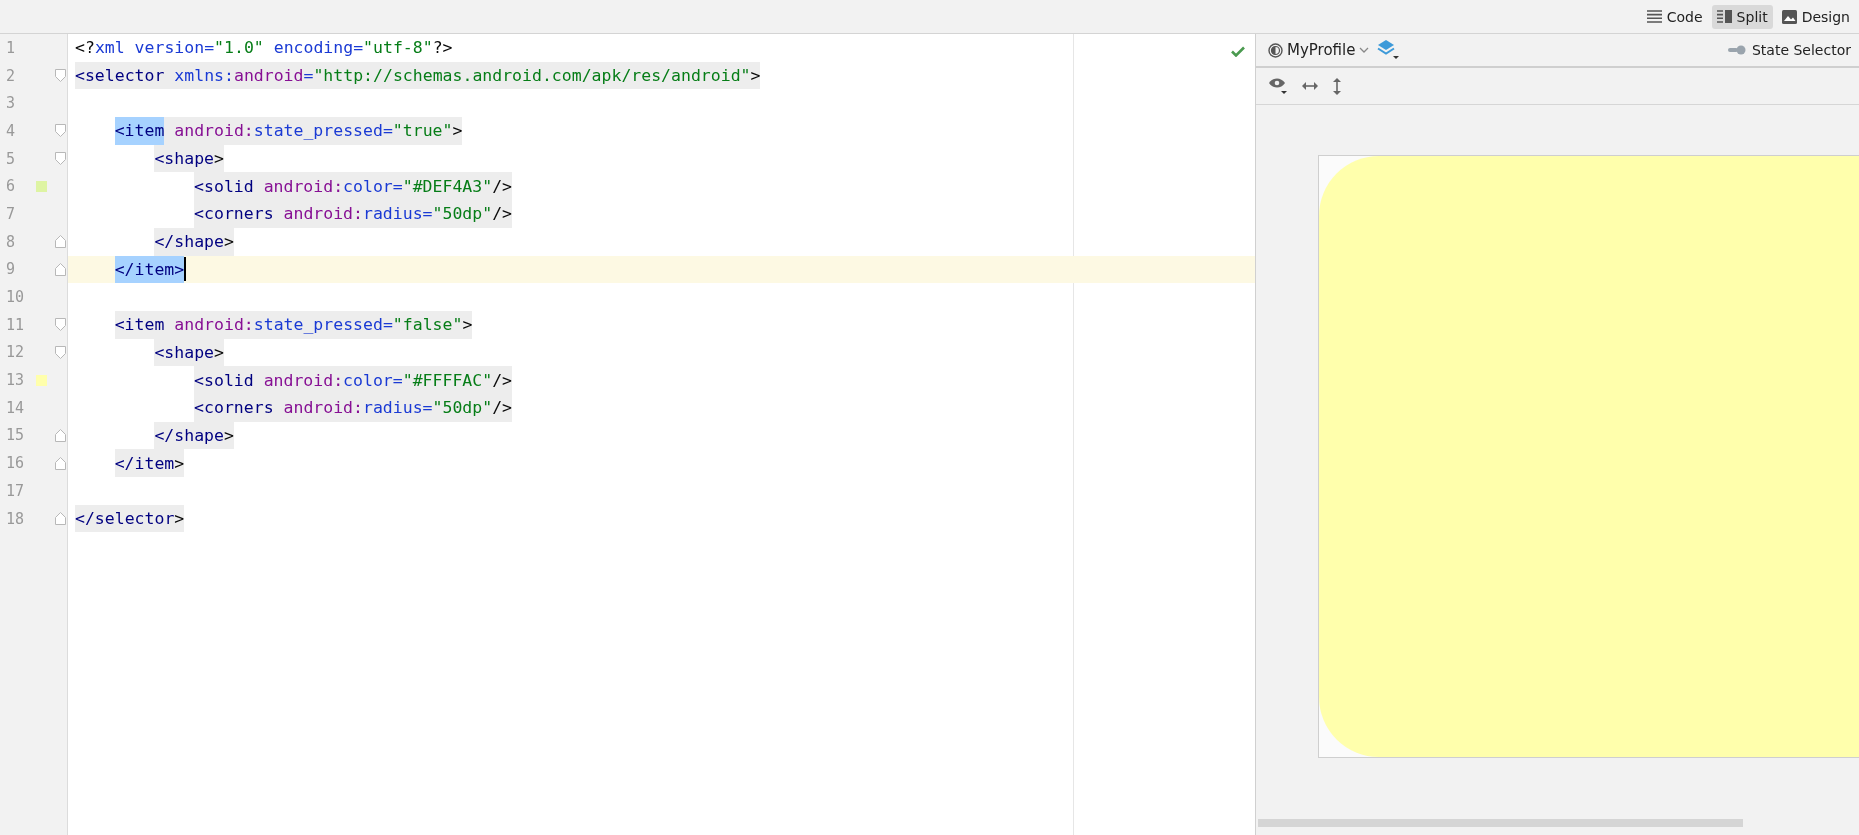  I want to click on line-number: 3, so click(11, 103).